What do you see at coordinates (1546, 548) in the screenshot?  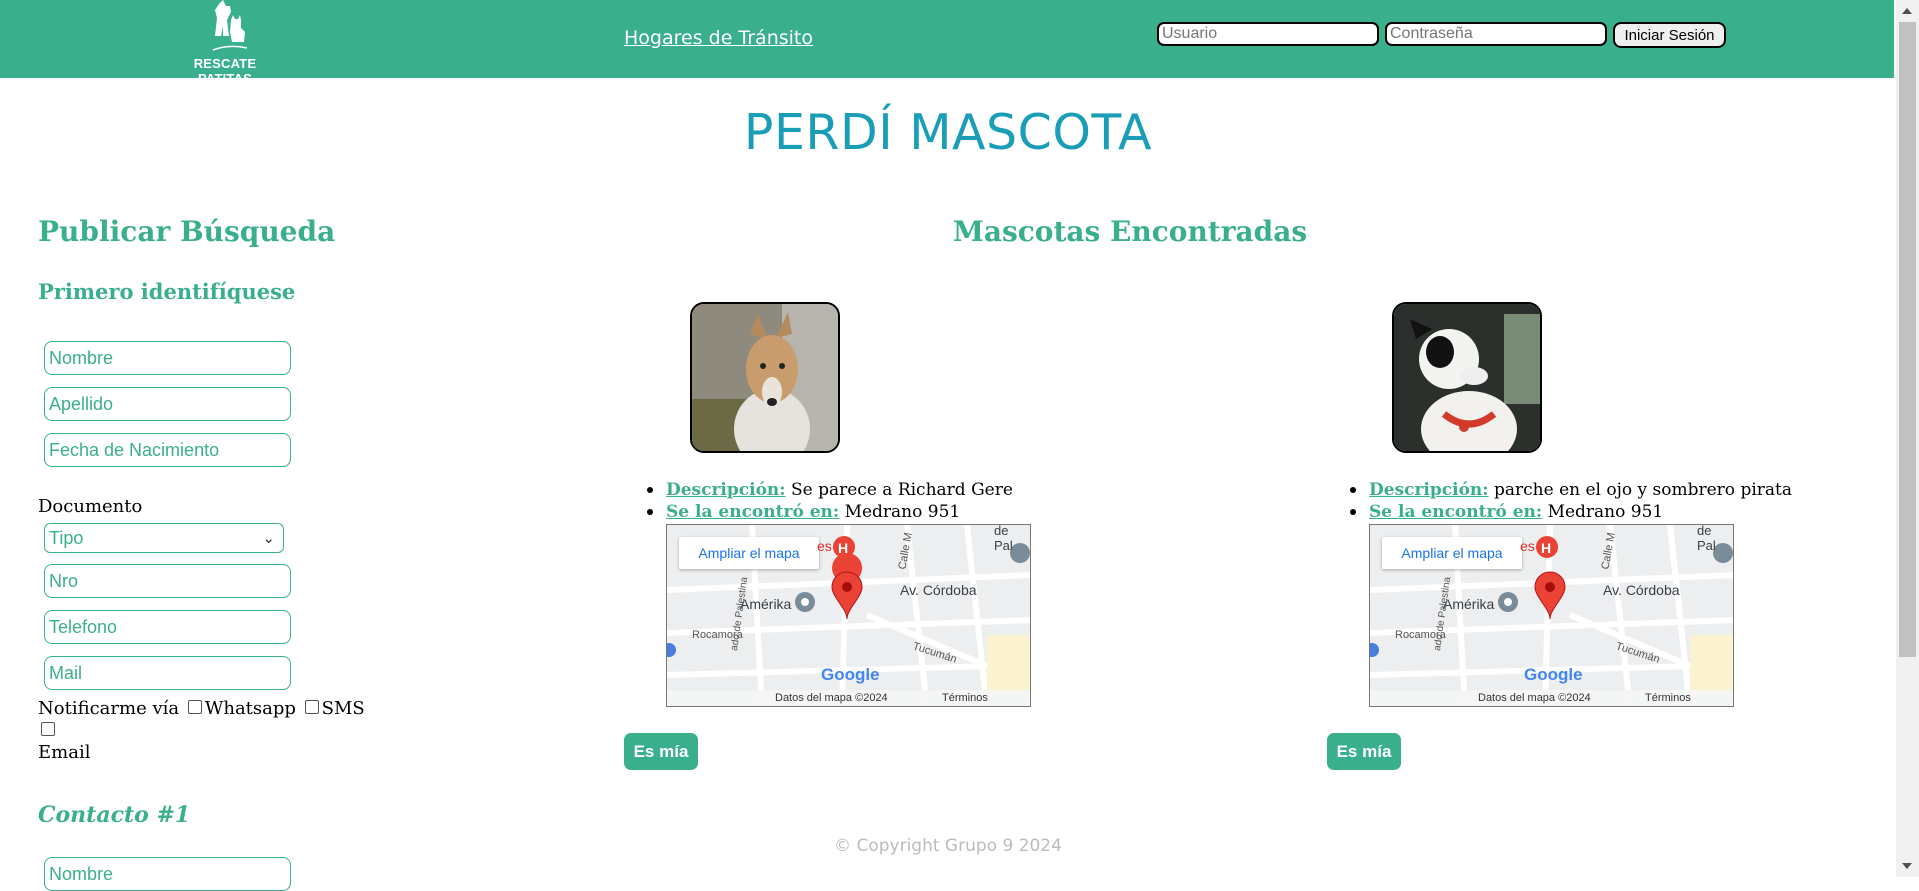 I see `svg-text: H` at bounding box center [1546, 548].